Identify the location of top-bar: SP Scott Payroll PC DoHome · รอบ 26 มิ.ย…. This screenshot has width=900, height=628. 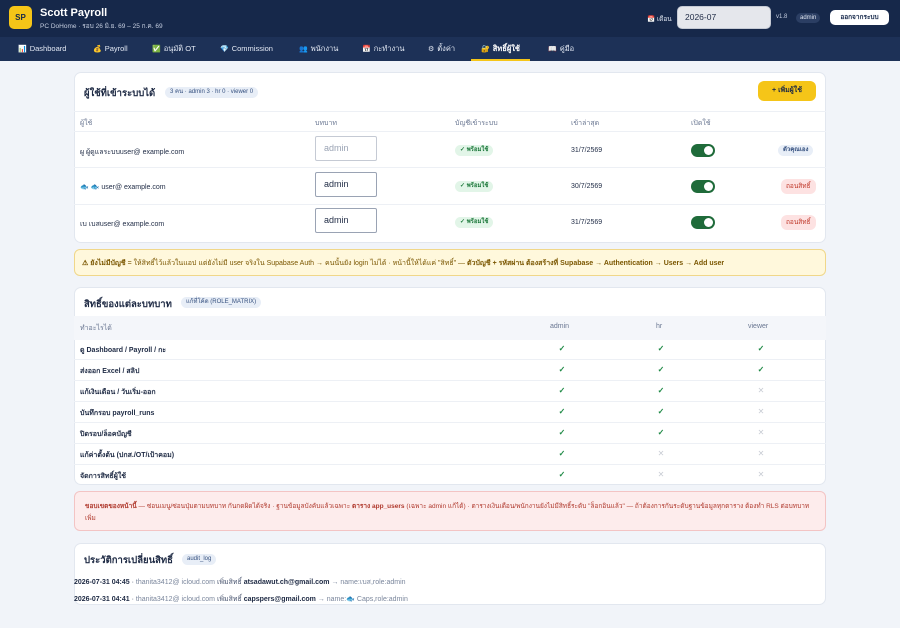
(450, 18).